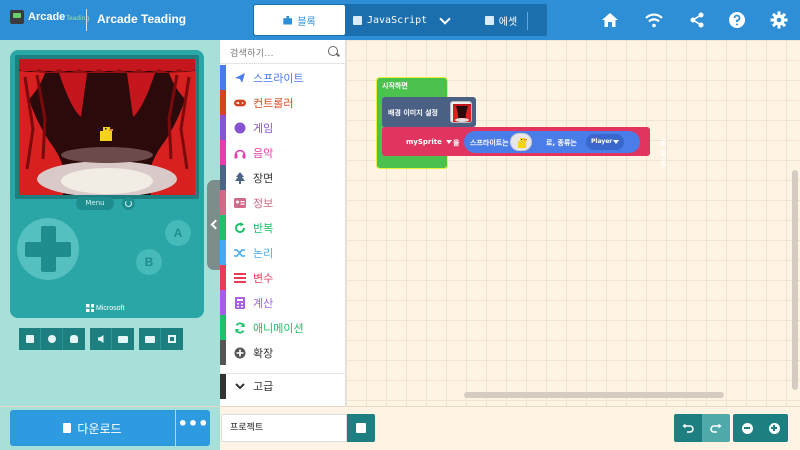  I want to click on id-card-icon, so click(240, 203).